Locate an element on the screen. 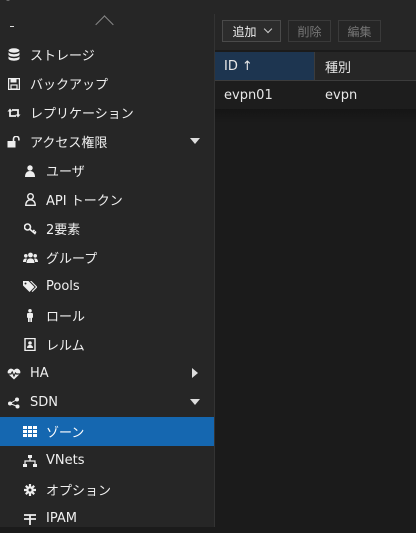 Image resolution: width=416 pixels, height=533 pixels. sidebar-item-label: IPAM is located at coordinates (61, 518).